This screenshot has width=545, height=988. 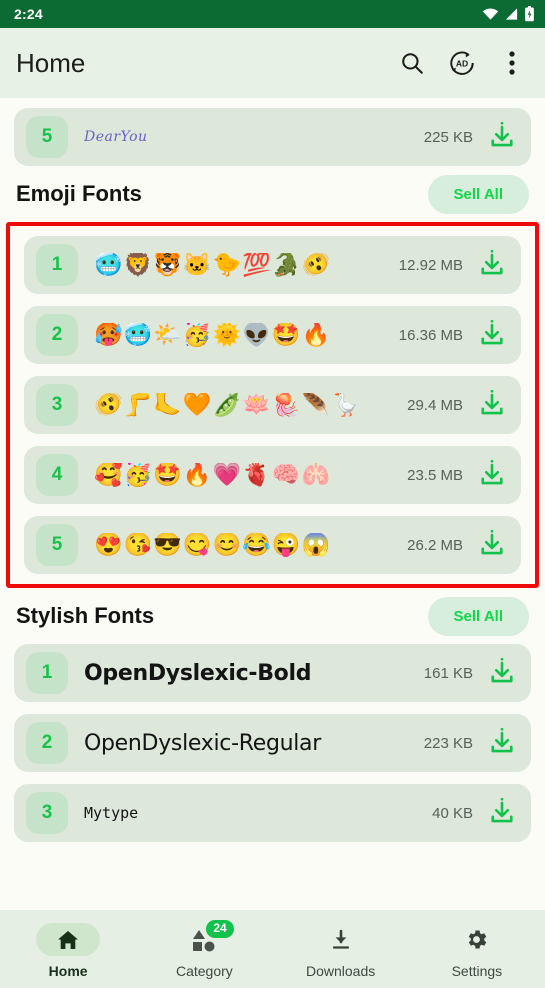 I want to click on sell-all-button-emoji: Sell All, so click(x=478, y=194).